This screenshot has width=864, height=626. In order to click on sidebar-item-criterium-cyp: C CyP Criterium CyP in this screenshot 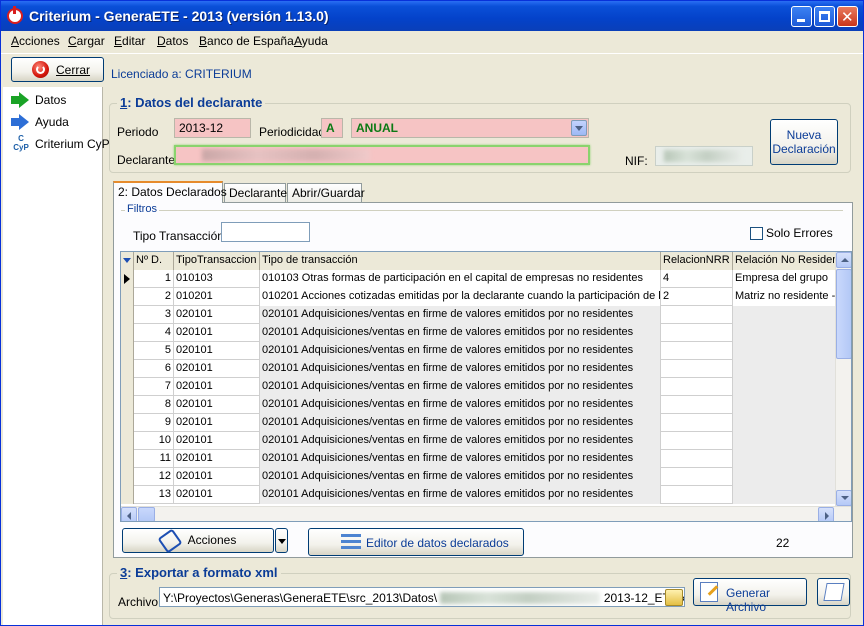, I will do `click(59, 144)`.